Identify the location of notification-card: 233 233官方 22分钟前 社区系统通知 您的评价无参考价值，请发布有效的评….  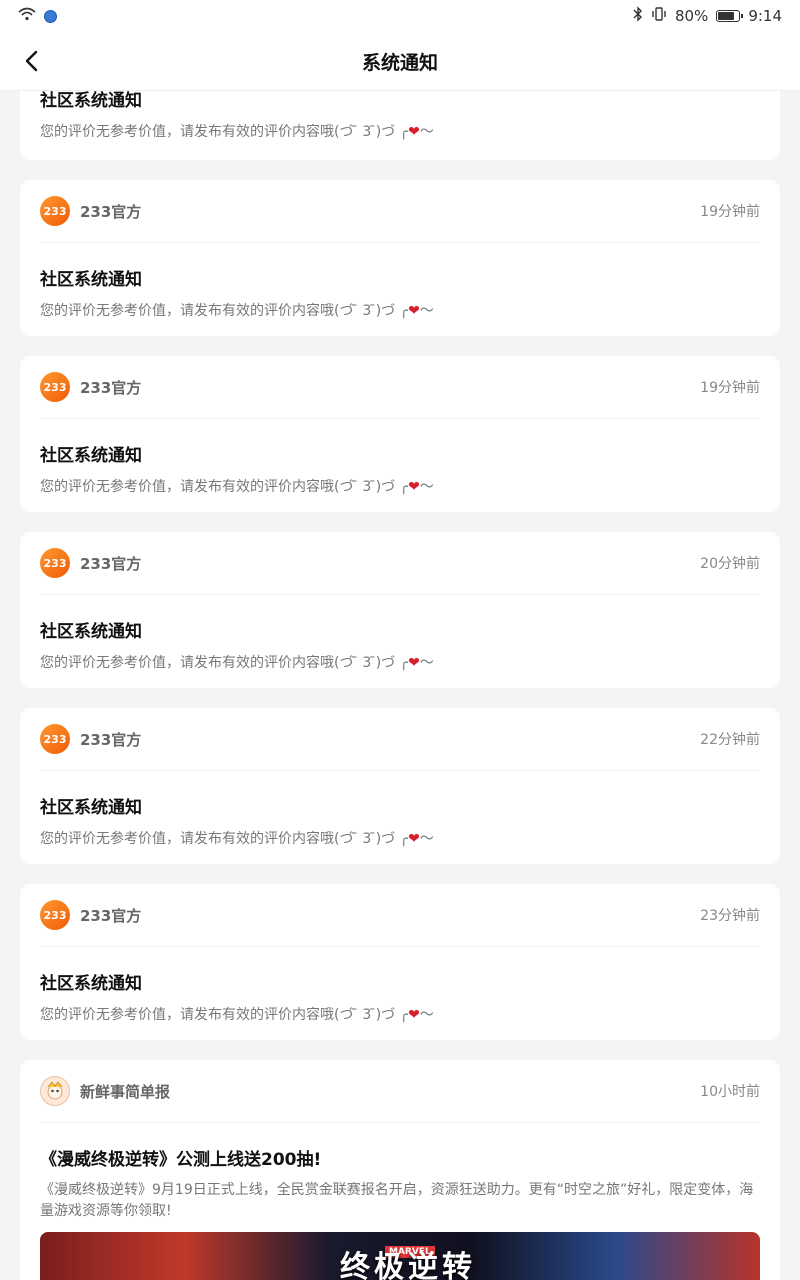
(400, 786).